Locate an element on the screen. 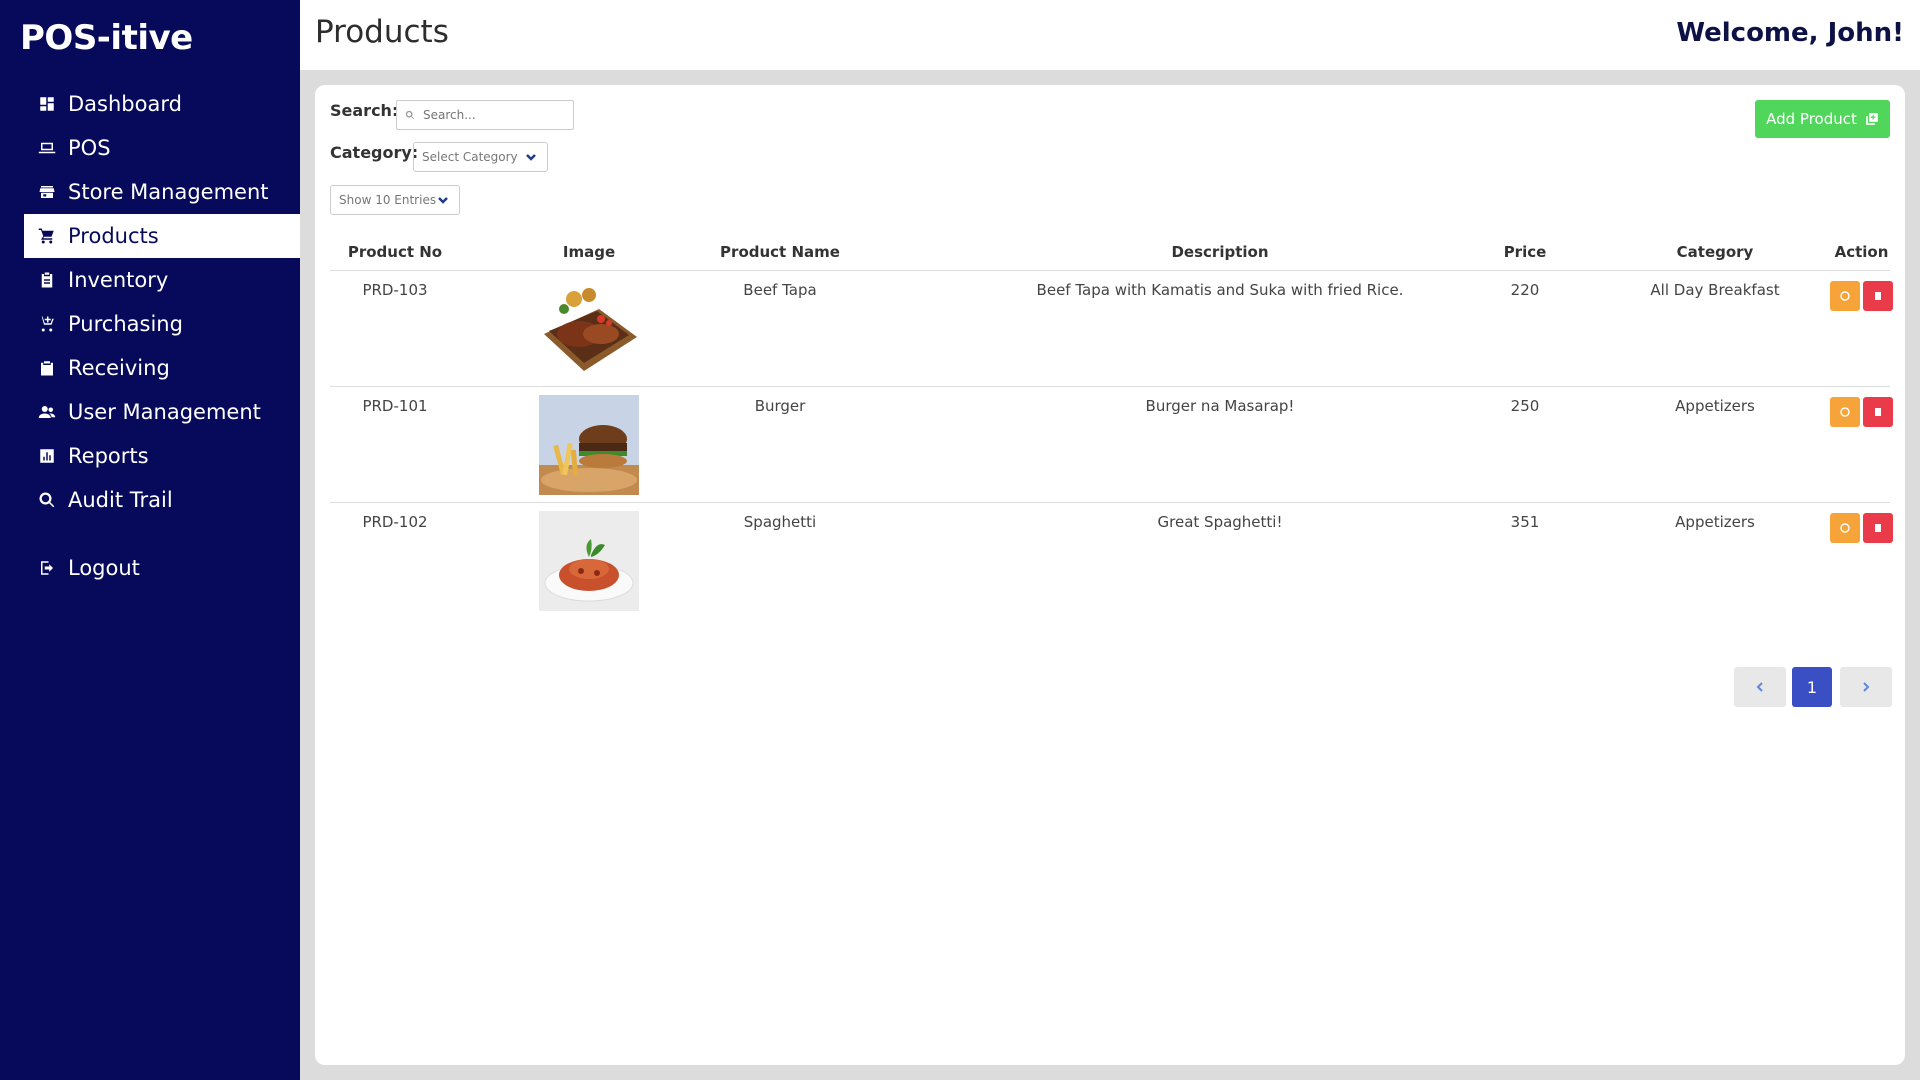 The width and height of the screenshot is (1920, 1080). search-label: Search: is located at coordinates (364, 110).